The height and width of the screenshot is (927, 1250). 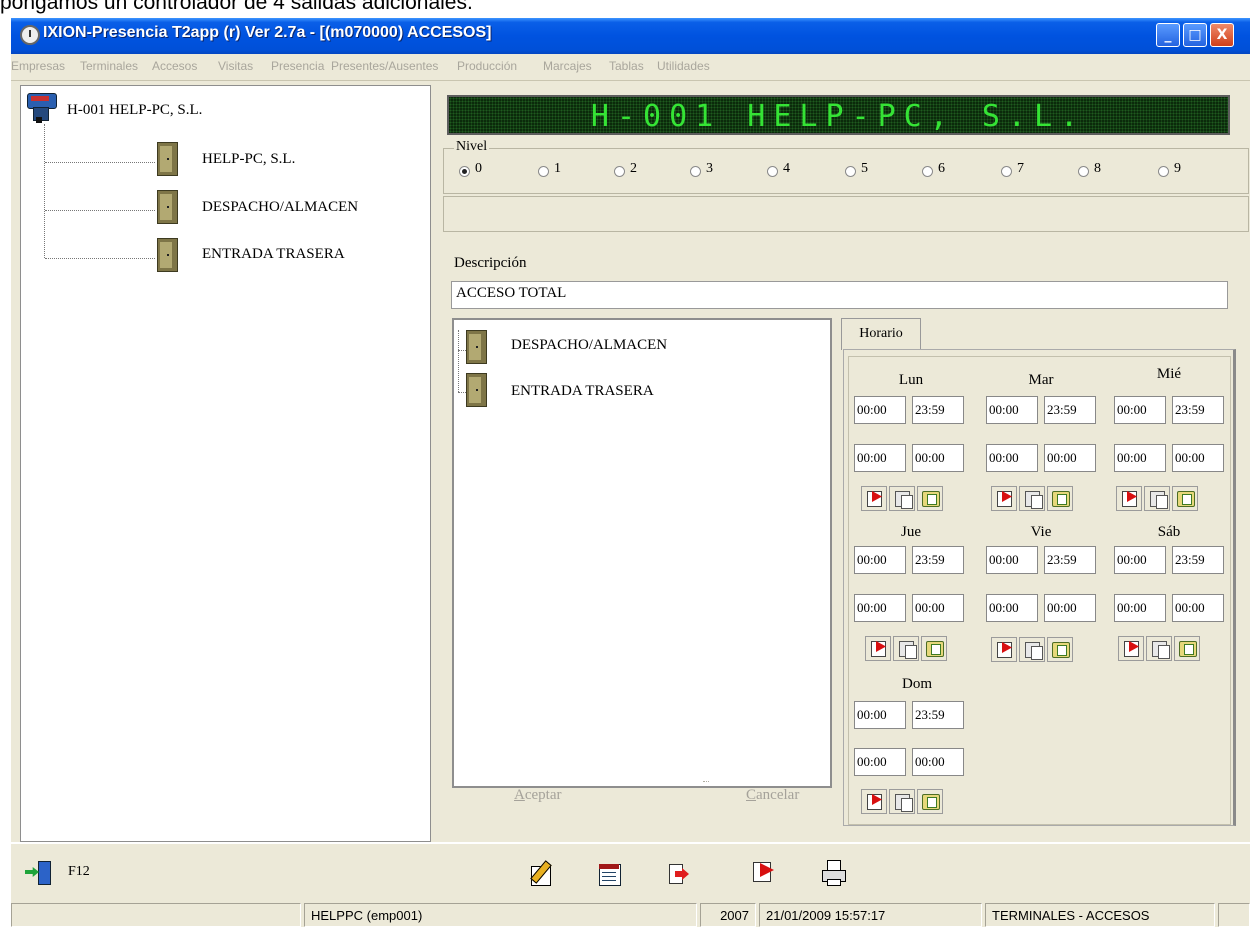 I want to click on nivel-radio-label: 5, so click(x=864, y=168).